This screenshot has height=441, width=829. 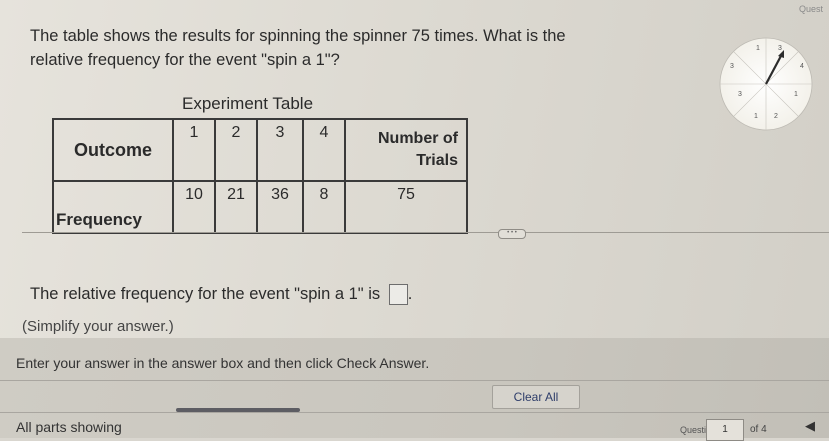 I want to click on spinner-label-6: 1, so click(x=796, y=94).